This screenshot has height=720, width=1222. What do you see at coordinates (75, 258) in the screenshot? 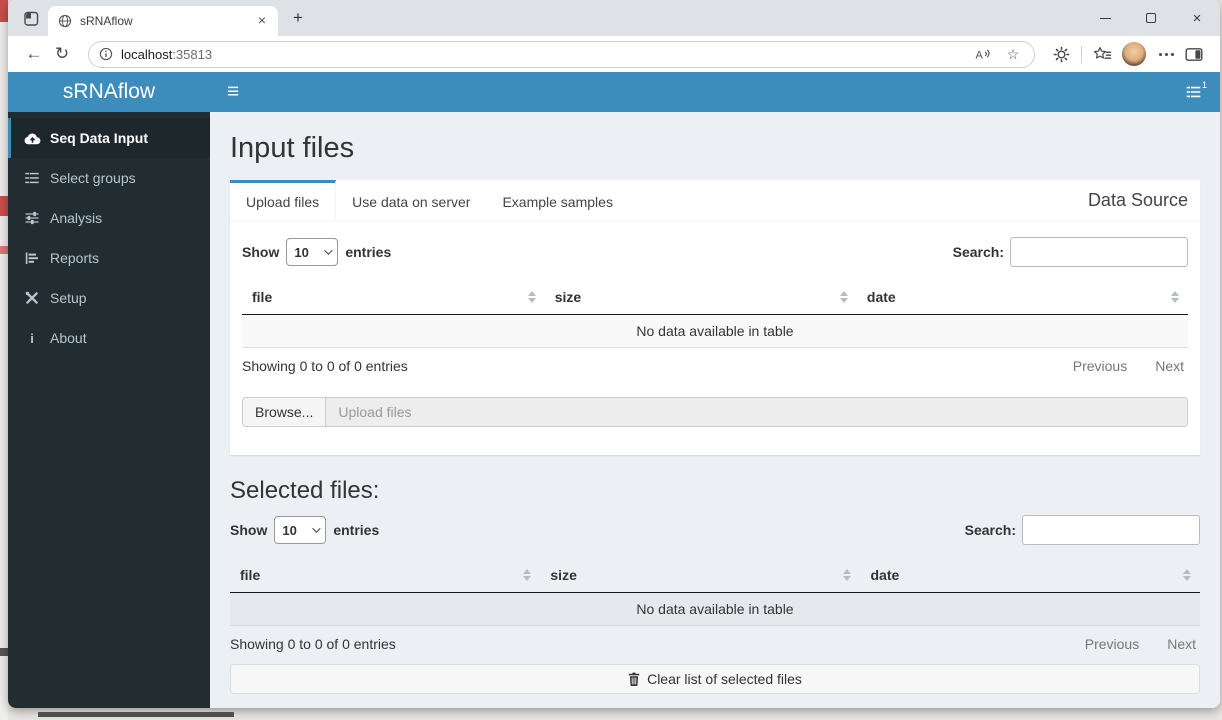
I see `sidebar-item-label: Reports` at bounding box center [75, 258].